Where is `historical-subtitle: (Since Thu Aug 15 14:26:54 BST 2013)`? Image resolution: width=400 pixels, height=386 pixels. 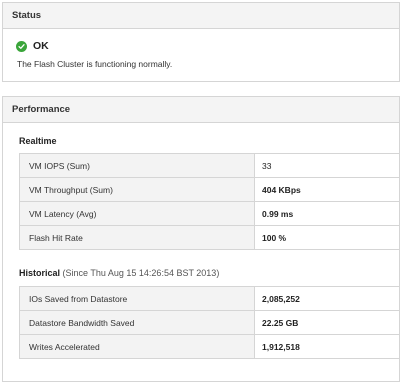
historical-subtitle: (Since Thu Aug 15 14:26:54 BST 2013) is located at coordinates (141, 273).